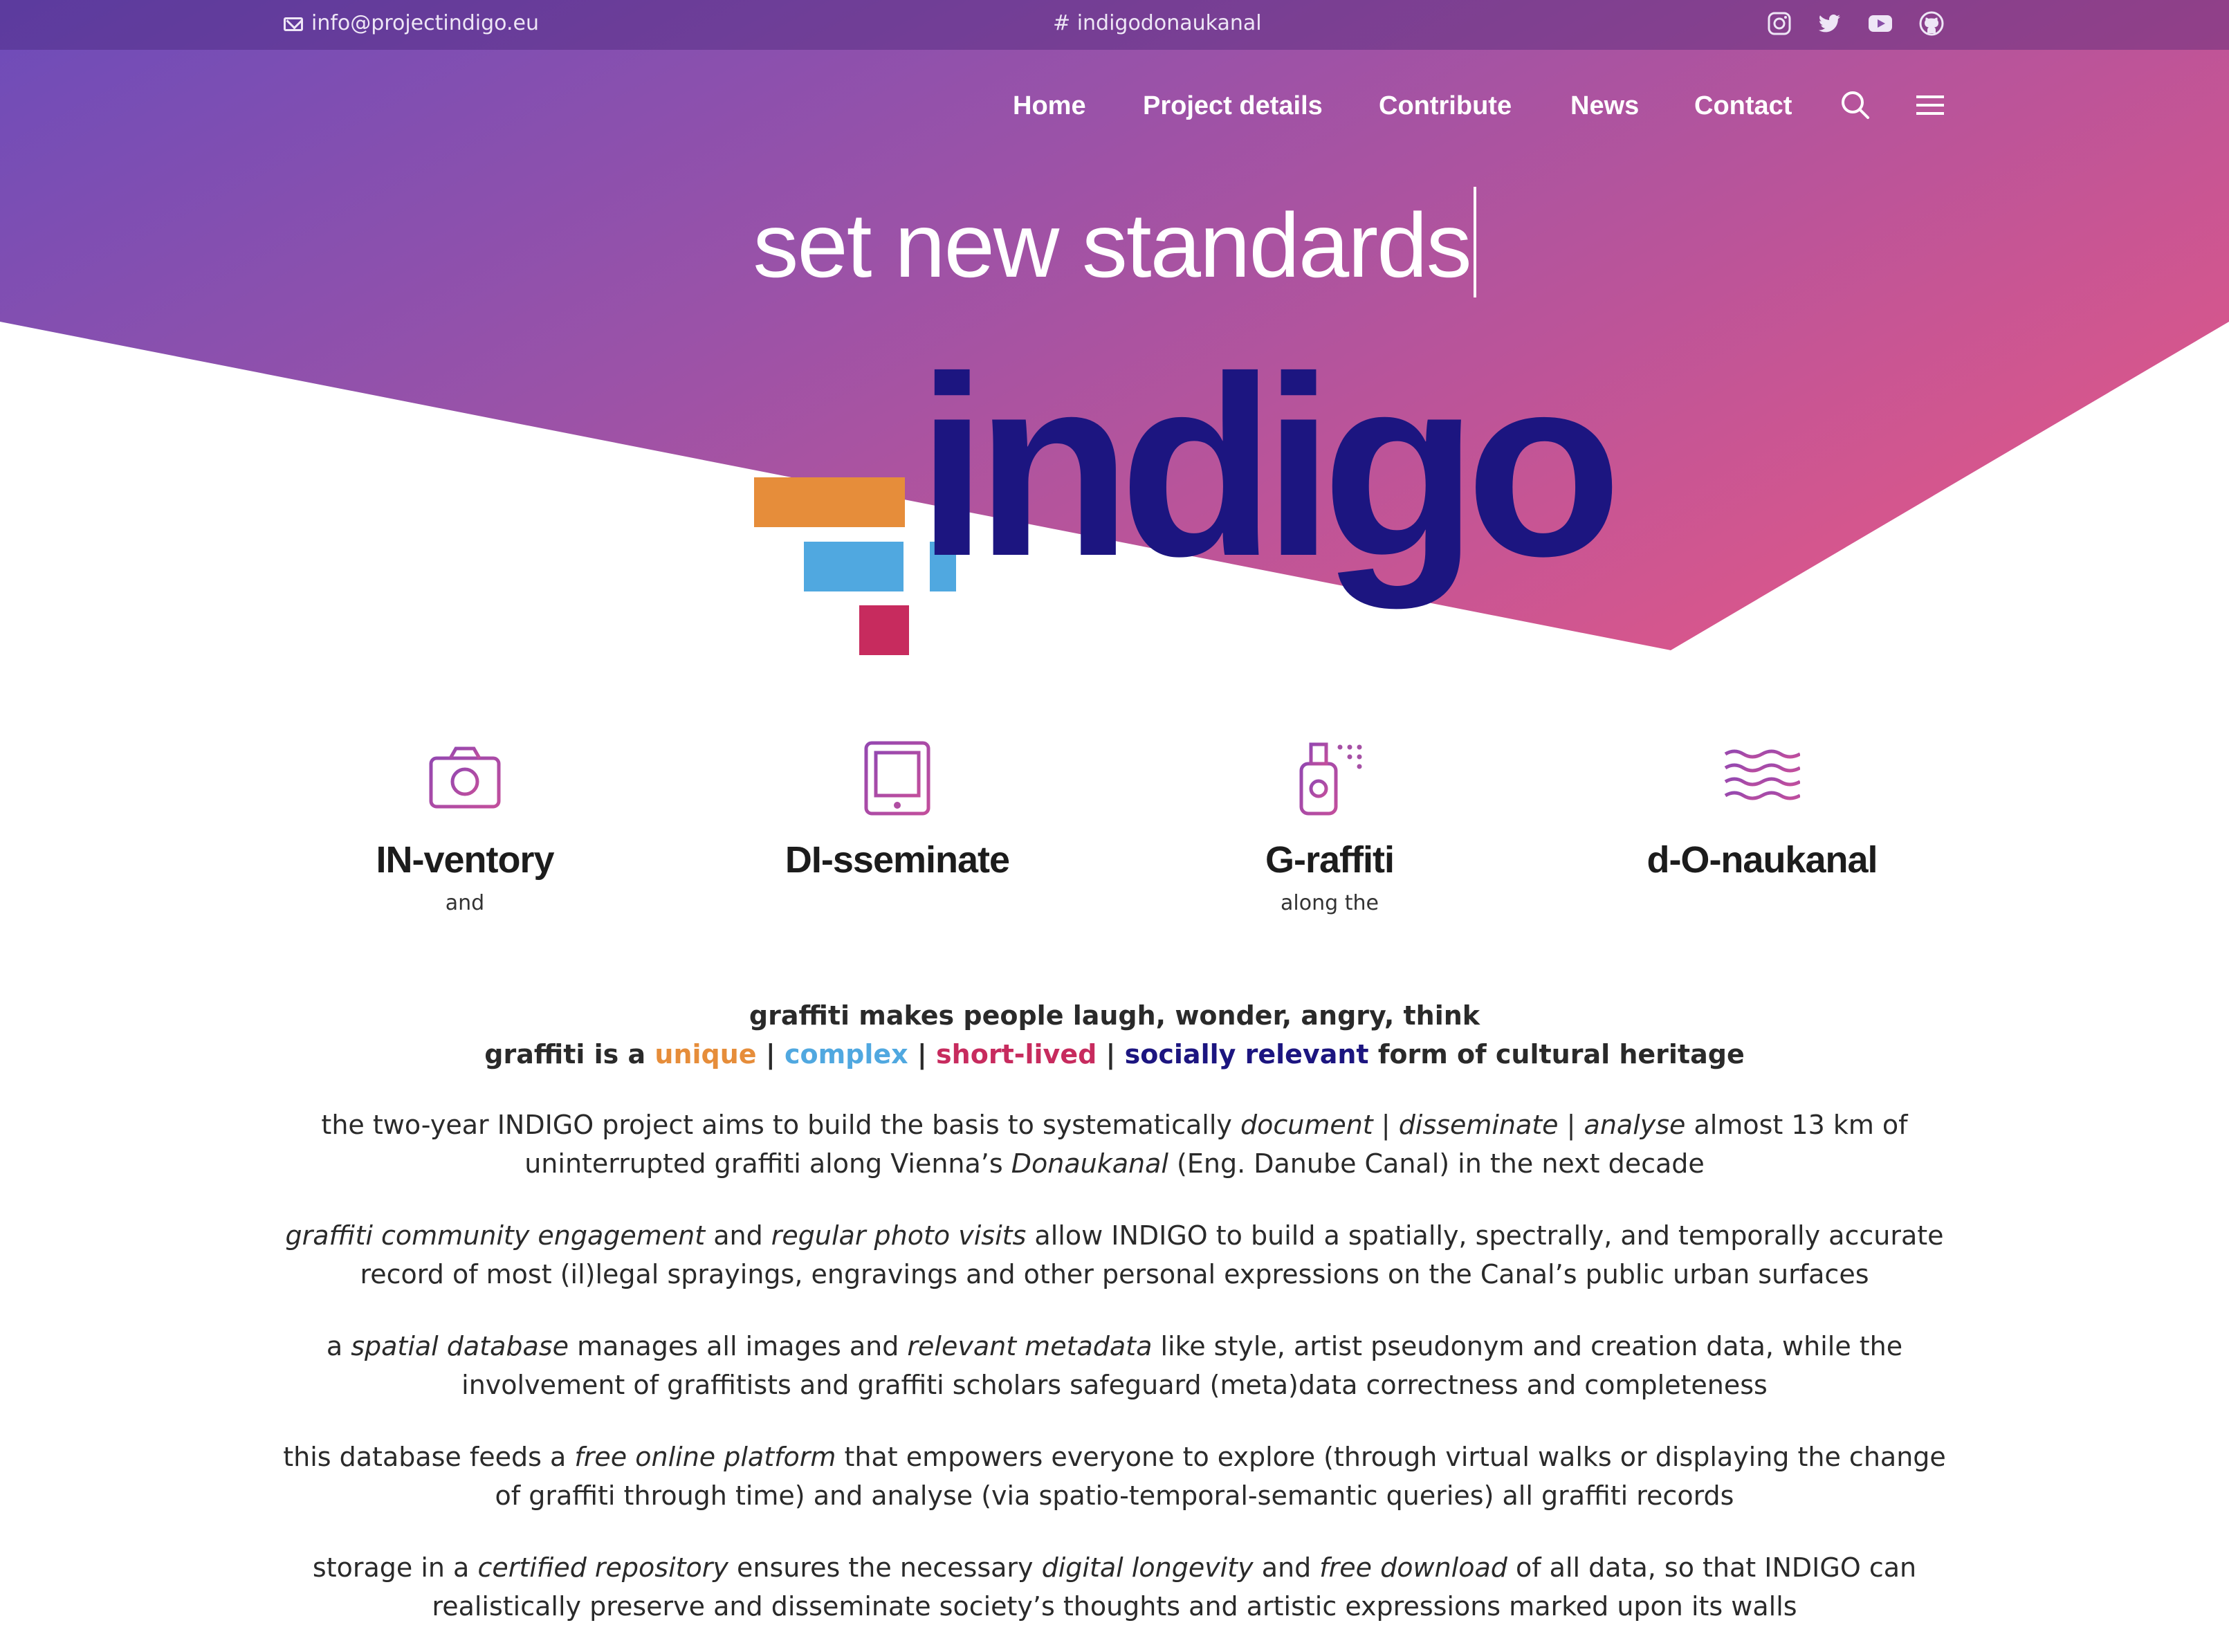 This screenshot has height=1652, width=2229. What do you see at coordinates (1330, 860) in the screenshot?
I see `feature-title: G-raffiti` at bounding box center [1330, 860].